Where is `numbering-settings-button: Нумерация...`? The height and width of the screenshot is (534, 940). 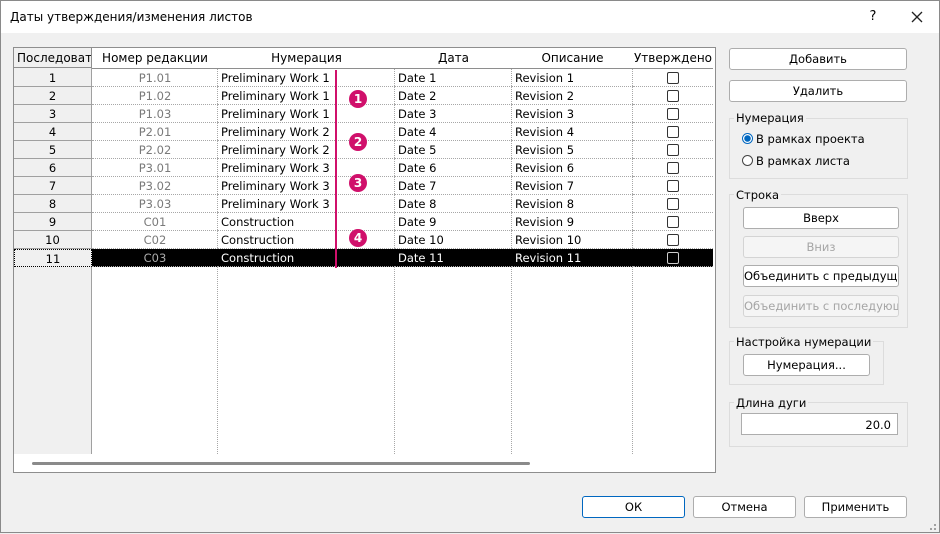
numbering-settings-button: Нумерация... is located at coordinates (806, 365).